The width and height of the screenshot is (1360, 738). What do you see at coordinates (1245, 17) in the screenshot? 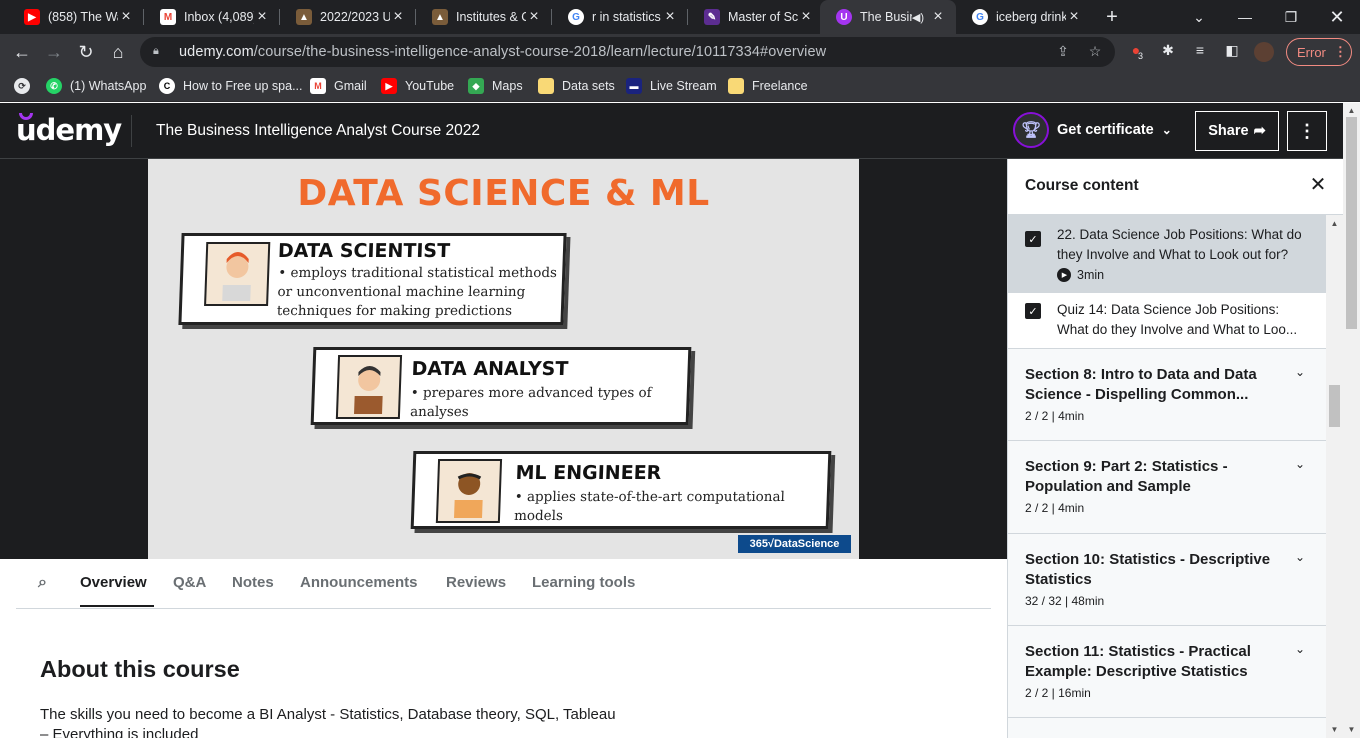
I see `minimize-icon: —` at bounding box center [1245, 17].